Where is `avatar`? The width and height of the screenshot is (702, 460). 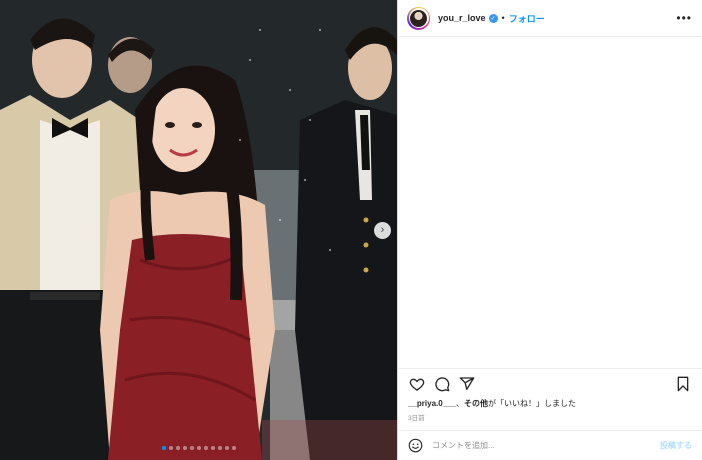
avatar is located at coordinates (418, 18).